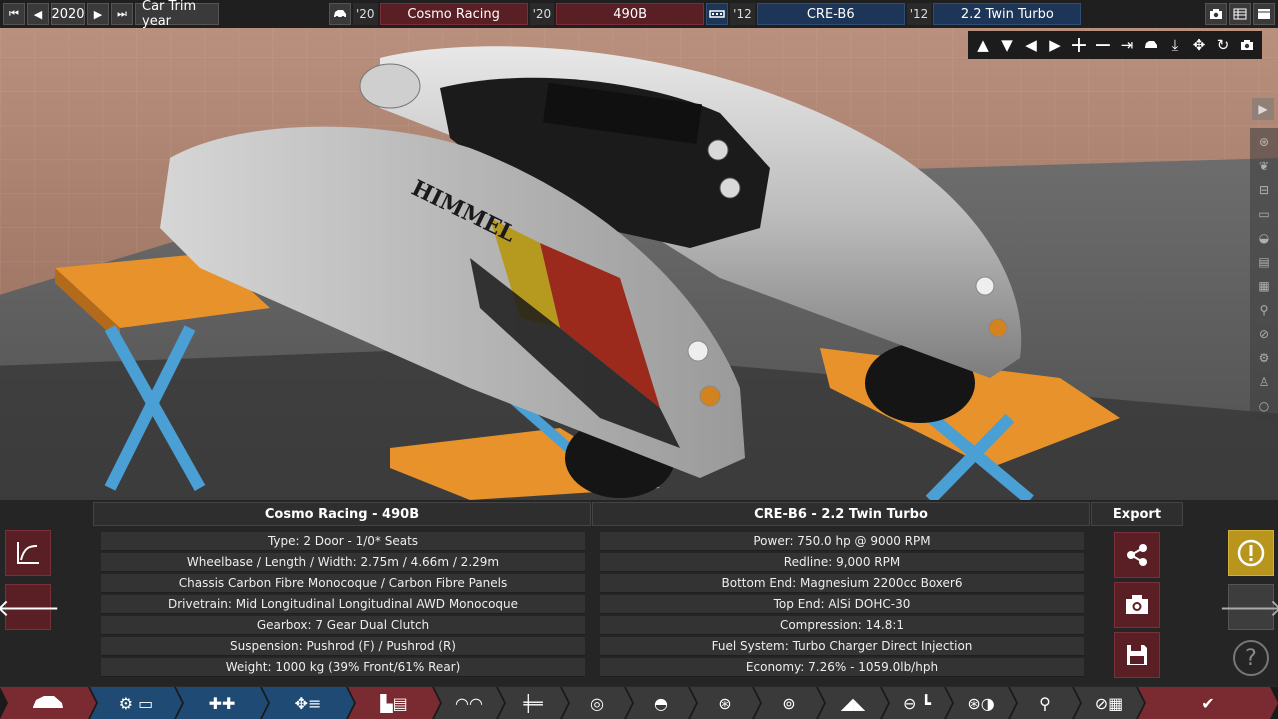 The width and height of the screenshot is (1278, 719). What do you see at coordinates (1251, 658) in the screenshot?
I see `help-icon: ?` at bounding box center [1251, 658].